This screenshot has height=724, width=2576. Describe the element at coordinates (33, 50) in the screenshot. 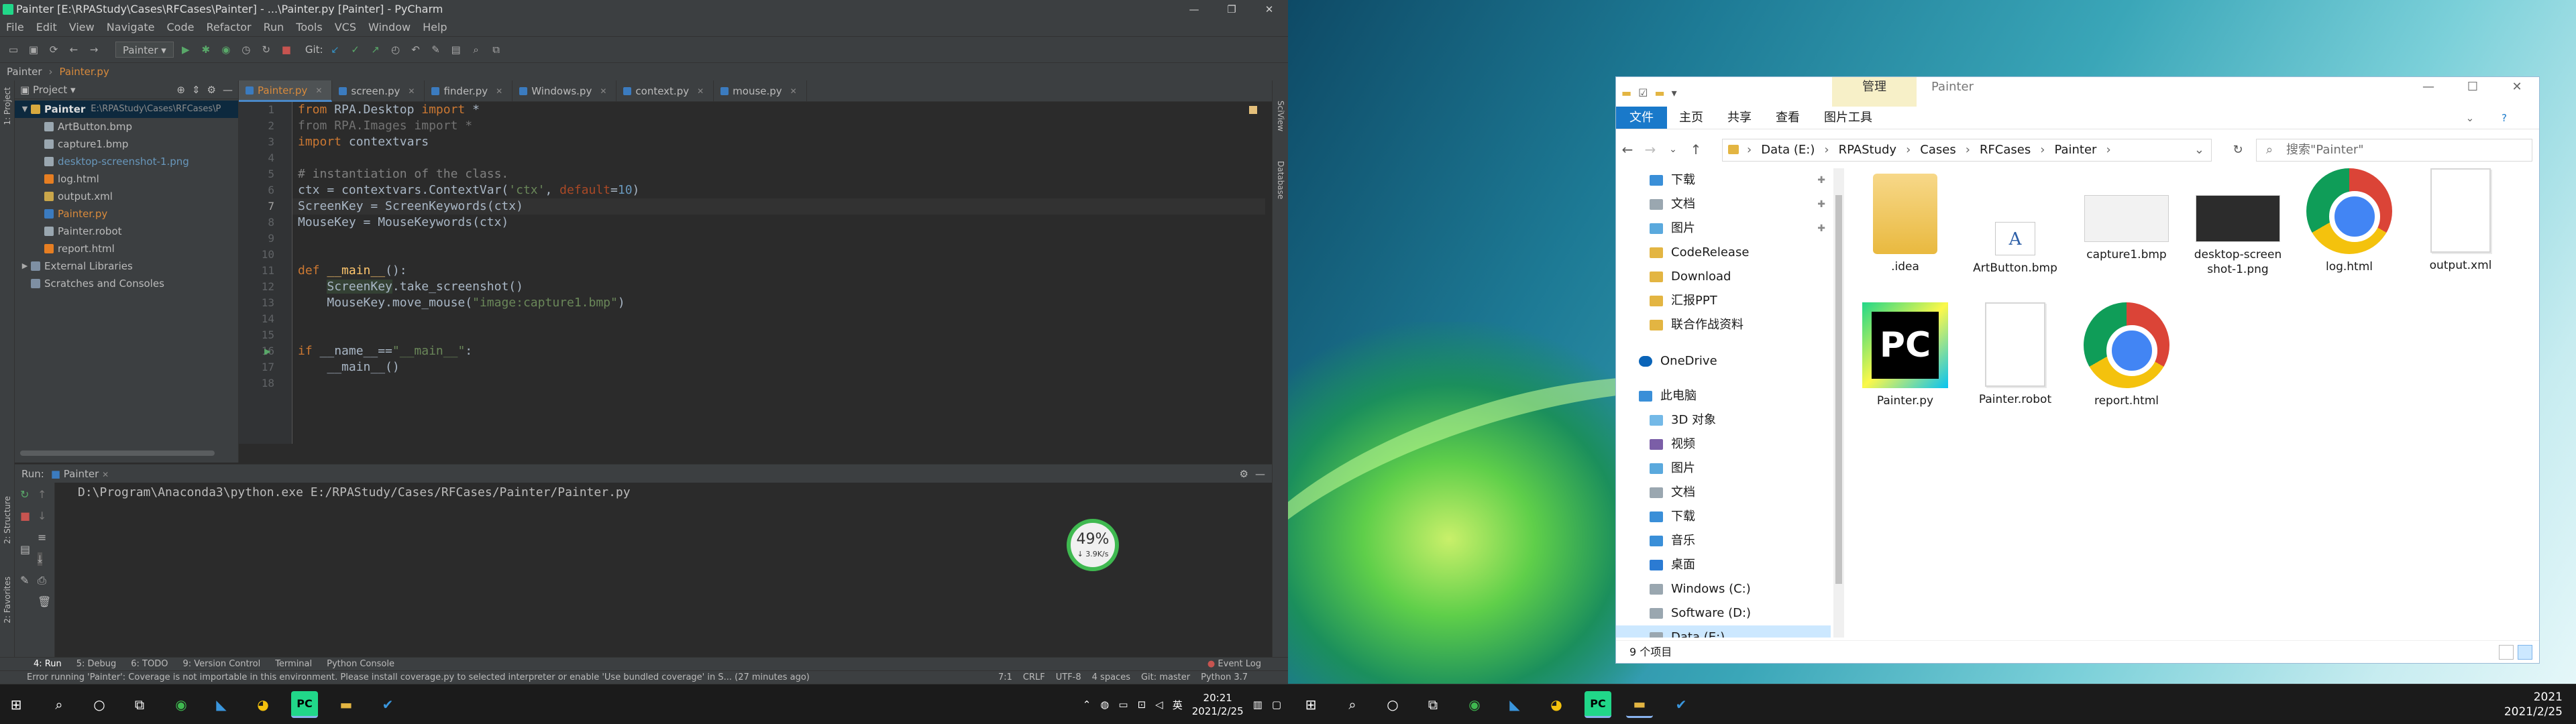

I see `save-icon: ▣` at that location.